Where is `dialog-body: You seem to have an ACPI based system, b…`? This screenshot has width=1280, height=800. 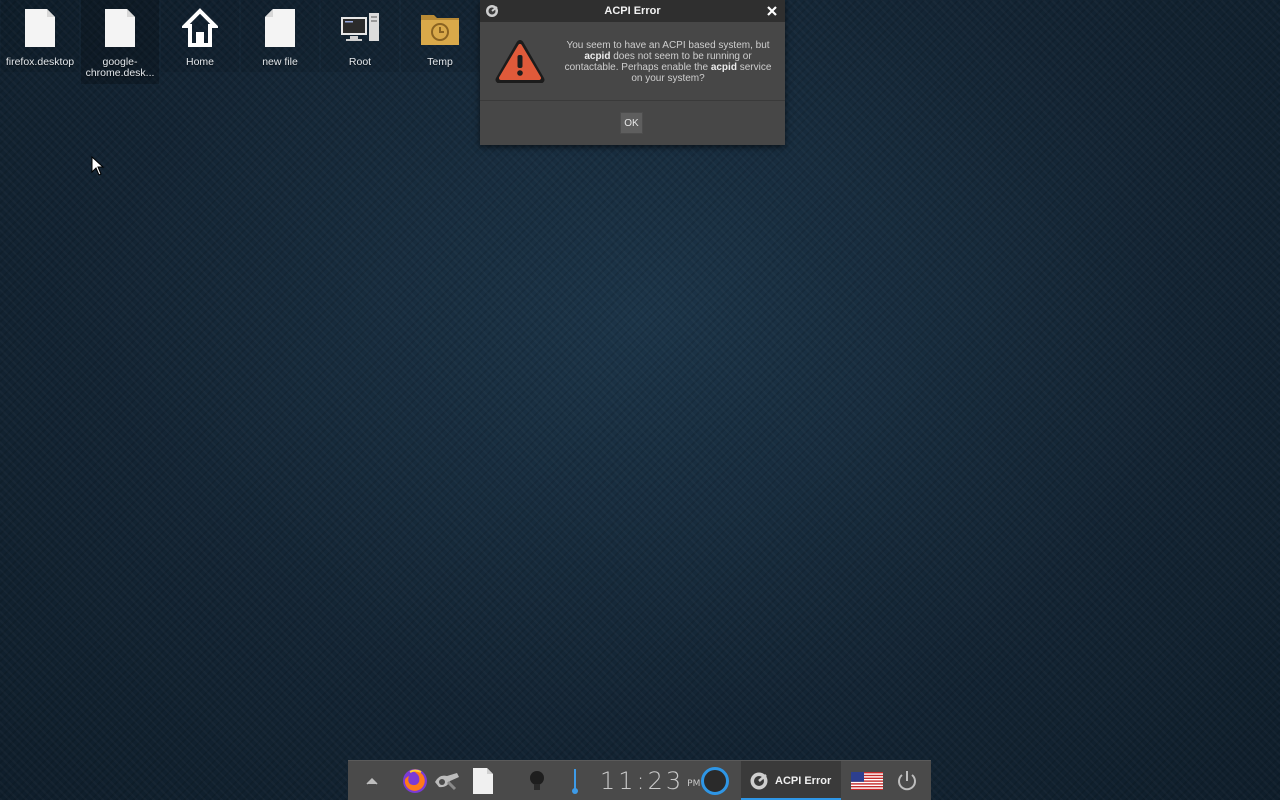 dialog-body: You seem to have an ACPI based system, b… is located at coordinates (632, 61).